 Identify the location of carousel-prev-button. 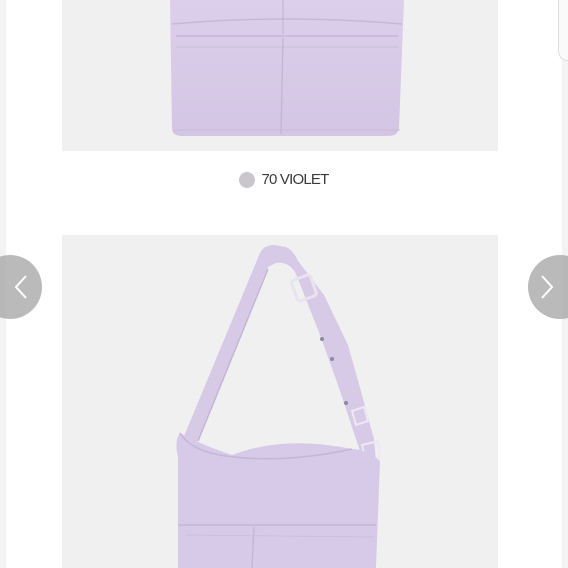
(21, 287).